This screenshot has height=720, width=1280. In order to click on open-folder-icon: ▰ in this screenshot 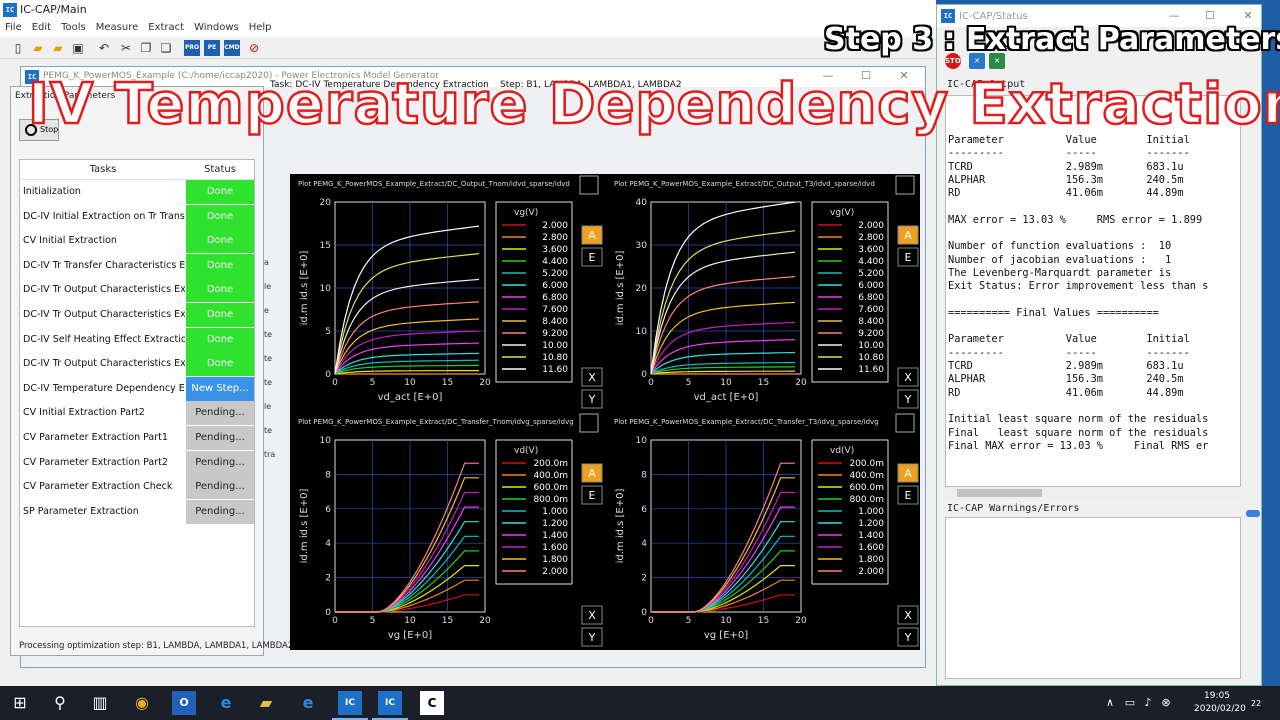, I will do `click(38, 48)`.